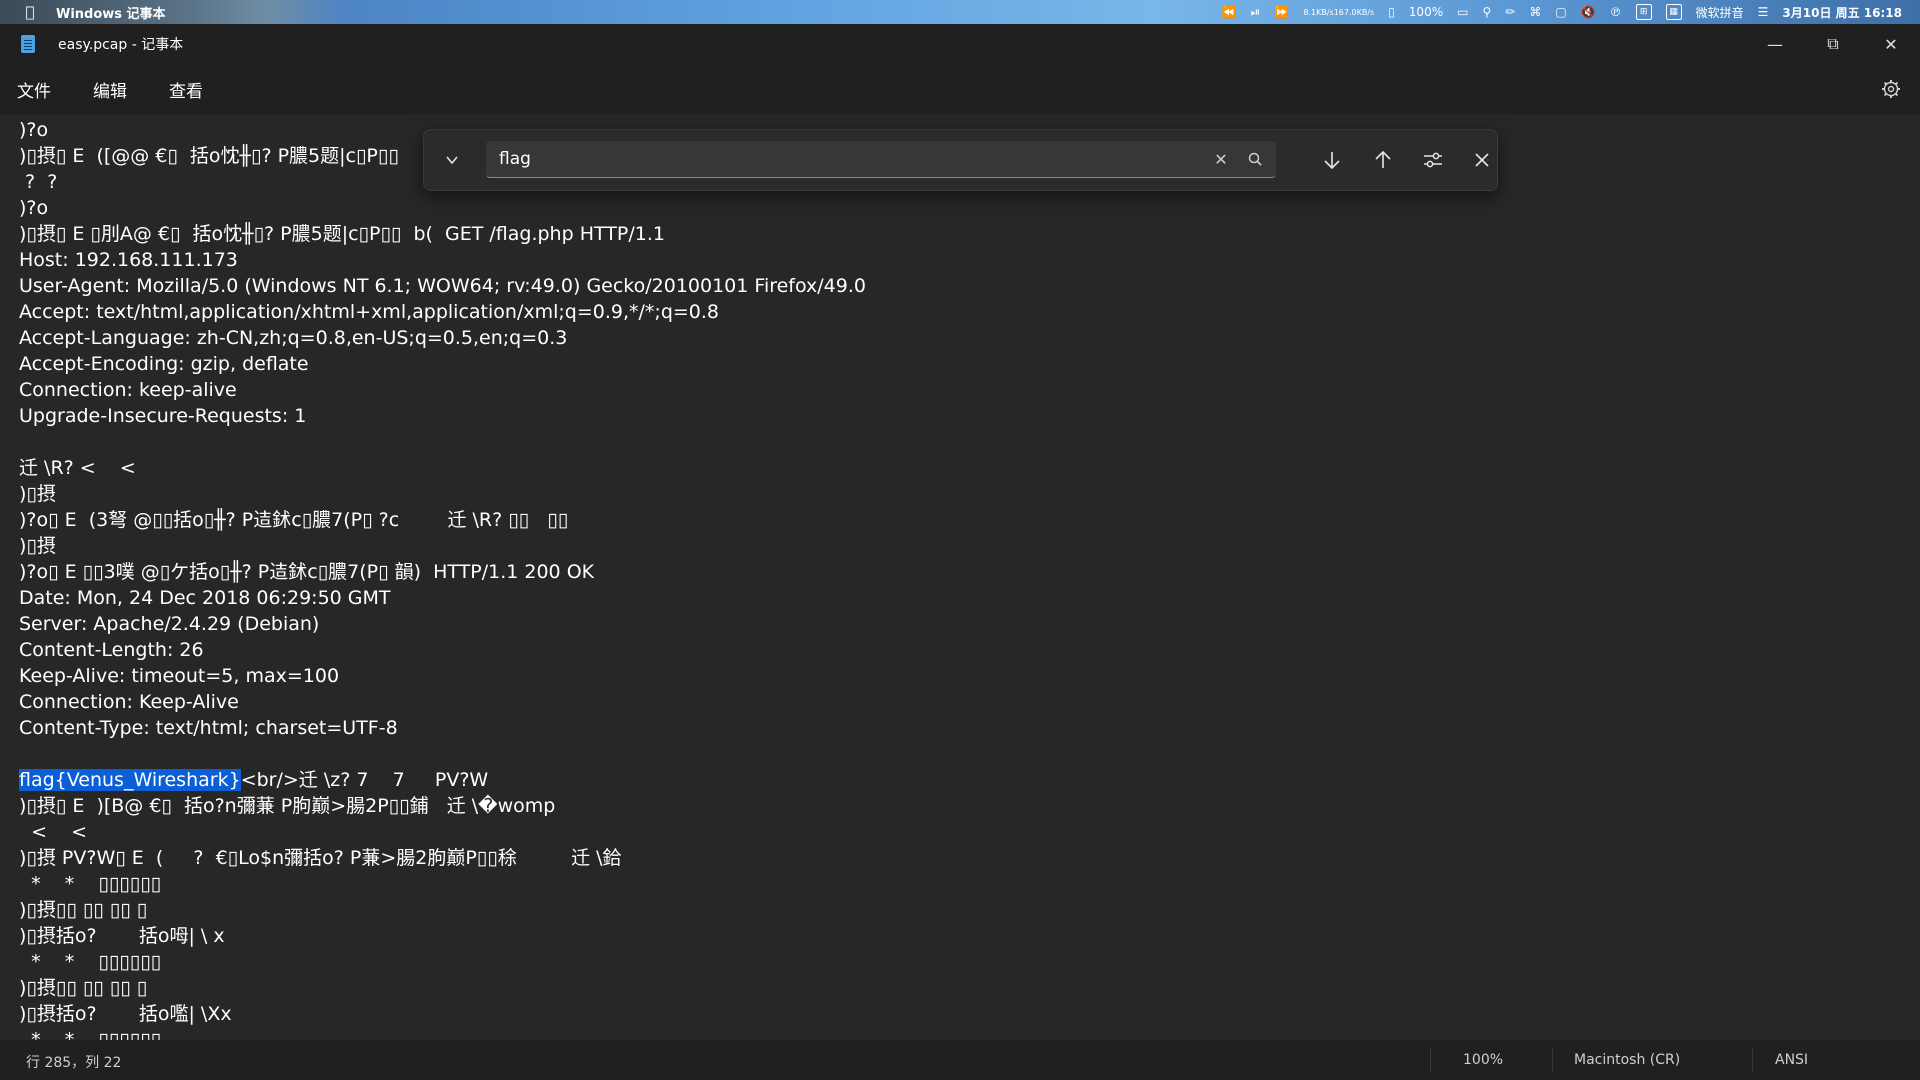  I want to click on editor-line: )?o, so click(34, 208).